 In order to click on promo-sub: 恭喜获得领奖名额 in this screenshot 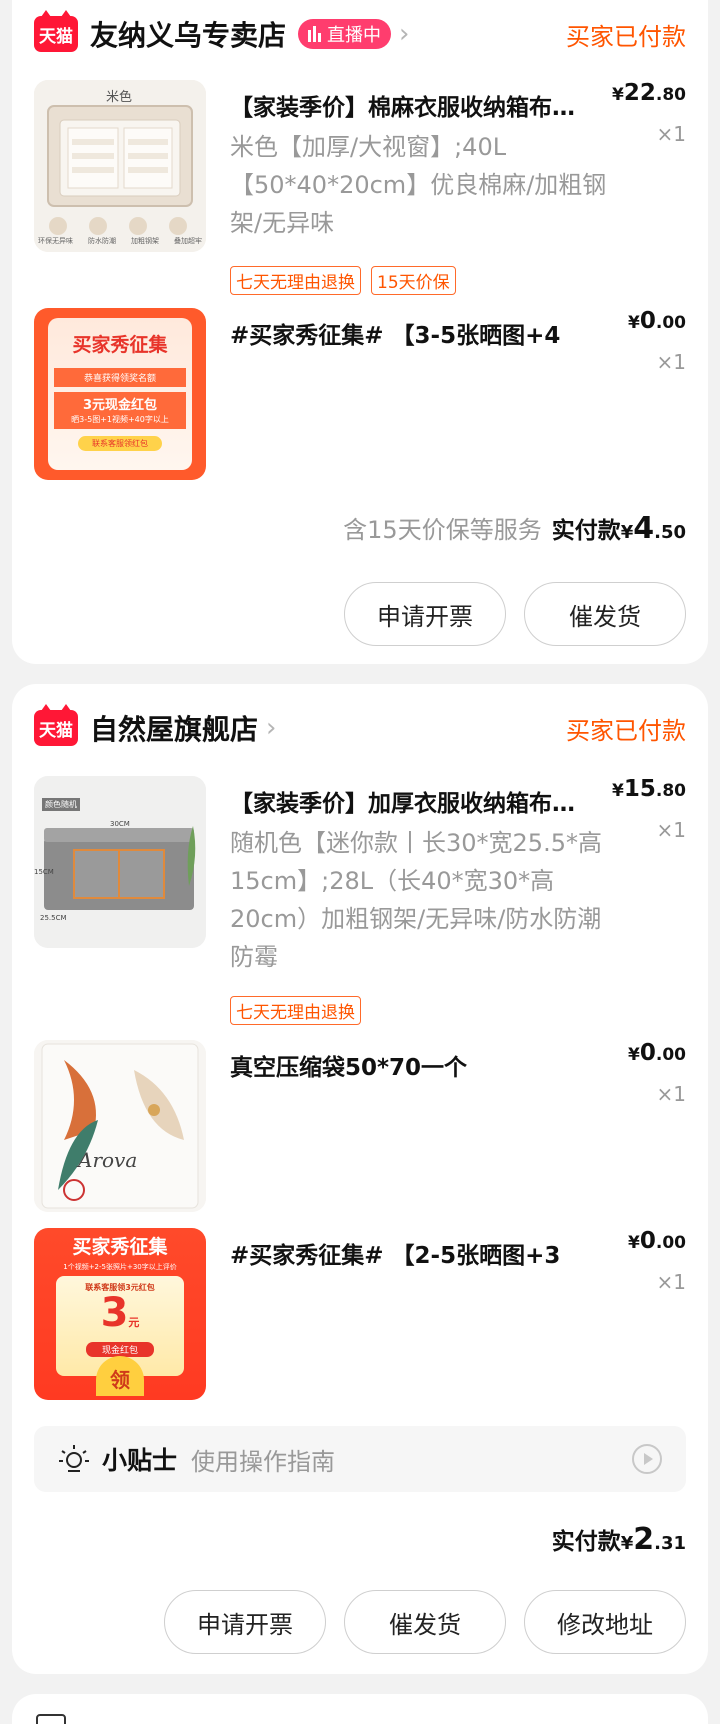, I will do `click(120, 377)`.